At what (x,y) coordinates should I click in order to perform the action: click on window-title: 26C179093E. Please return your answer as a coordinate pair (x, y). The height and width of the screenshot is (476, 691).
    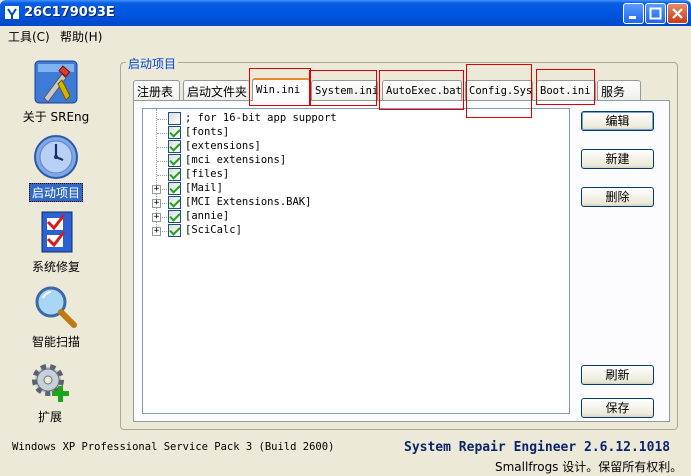
    Looking at the image, I should click on (69, 12).